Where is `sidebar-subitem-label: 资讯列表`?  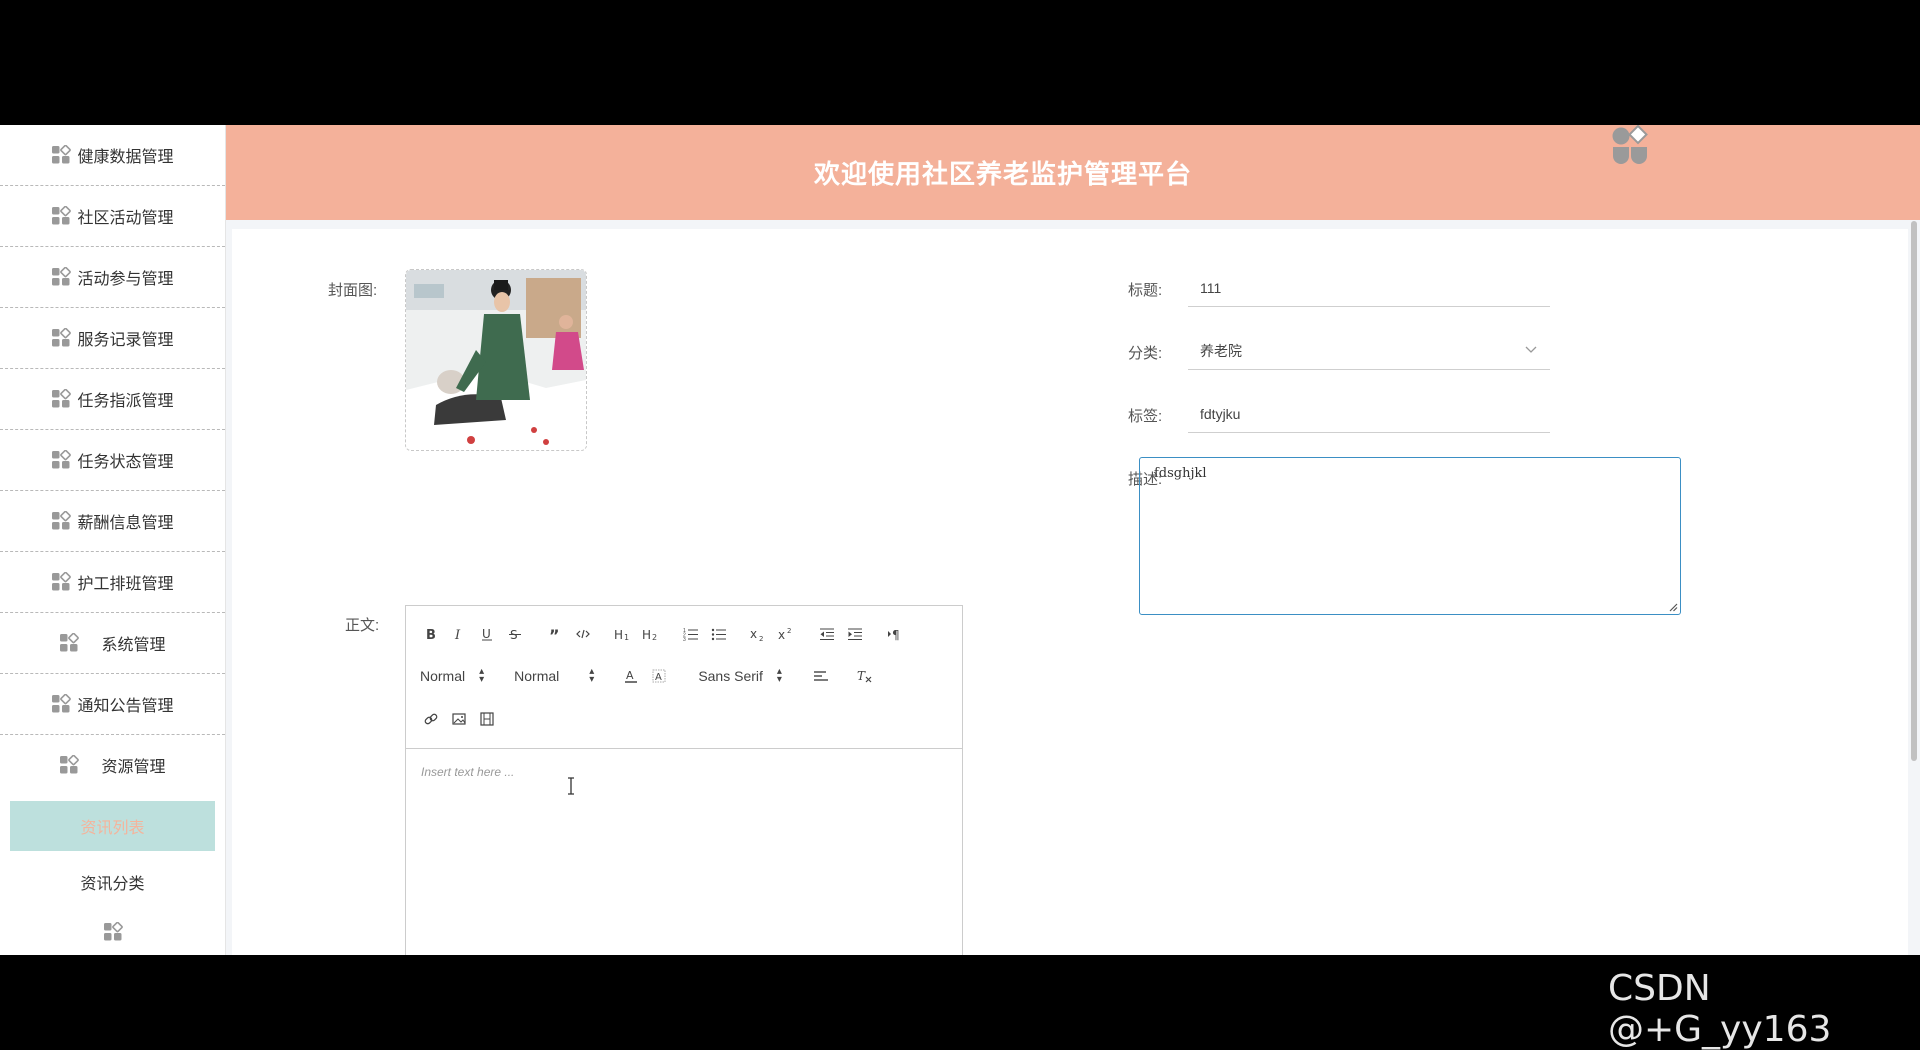
sidebar-subitem-label: 资讯列表 is located at coordinates (112, 828).